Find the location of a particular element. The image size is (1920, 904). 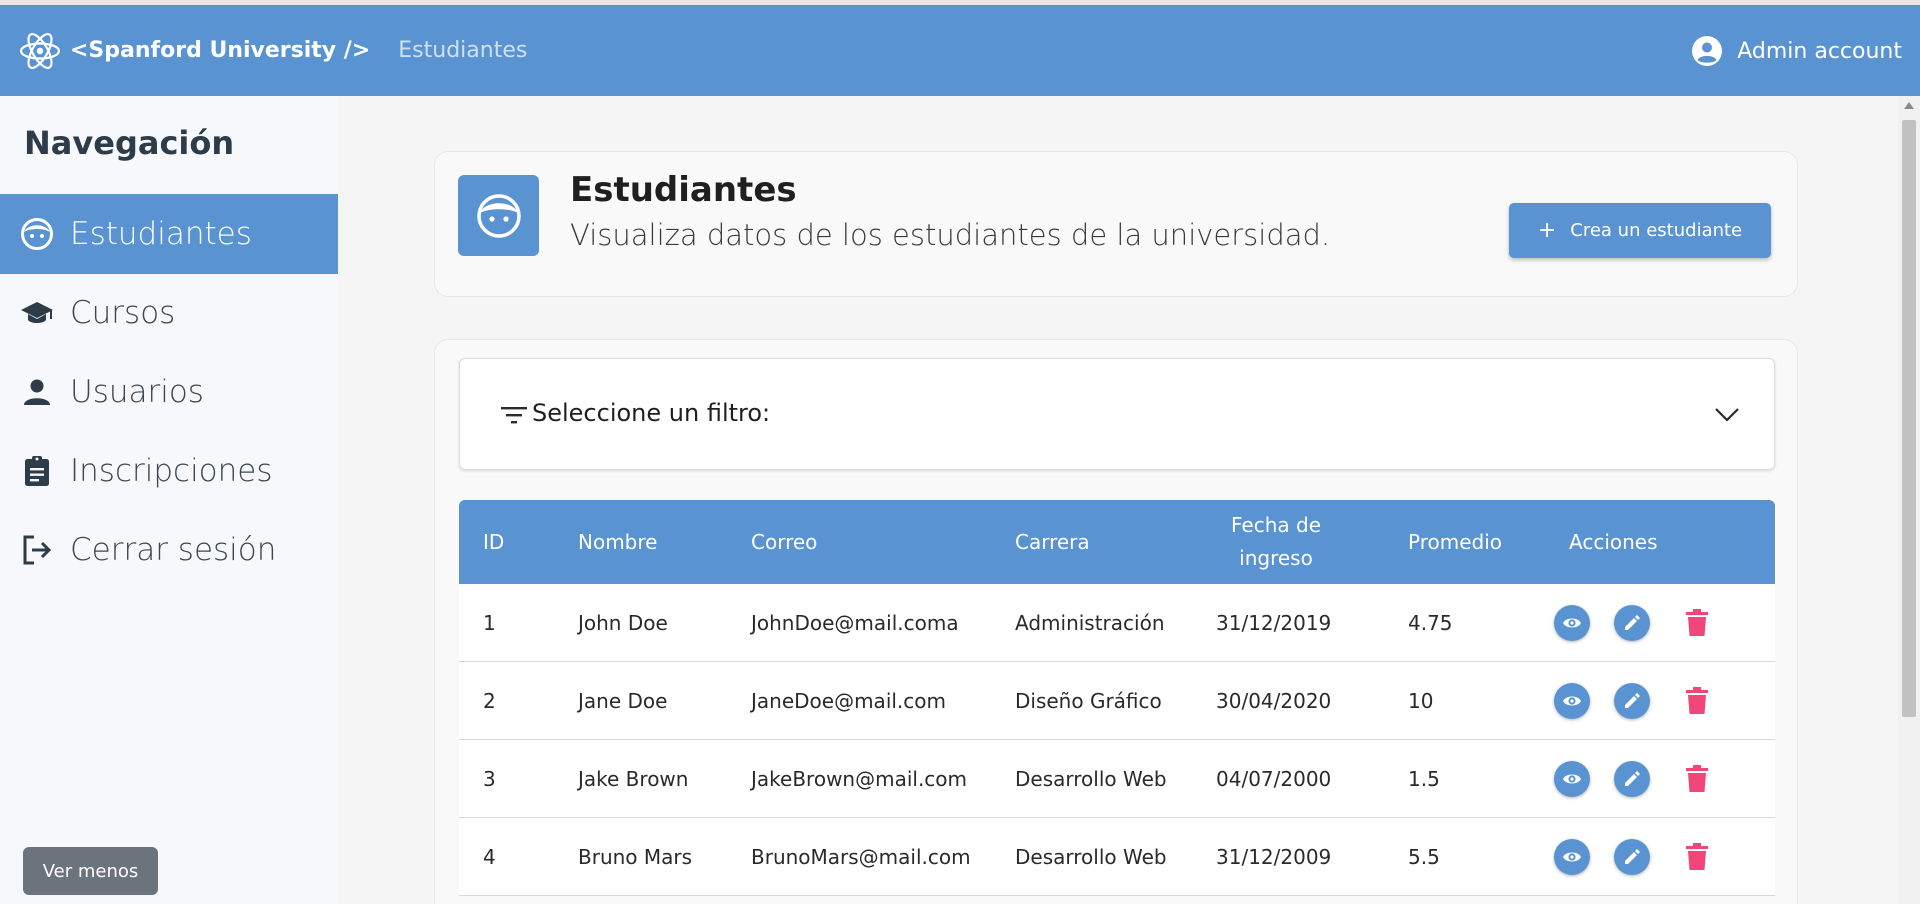

sidebar-item-label: Estudiantes is located at coordinates (161, 234).